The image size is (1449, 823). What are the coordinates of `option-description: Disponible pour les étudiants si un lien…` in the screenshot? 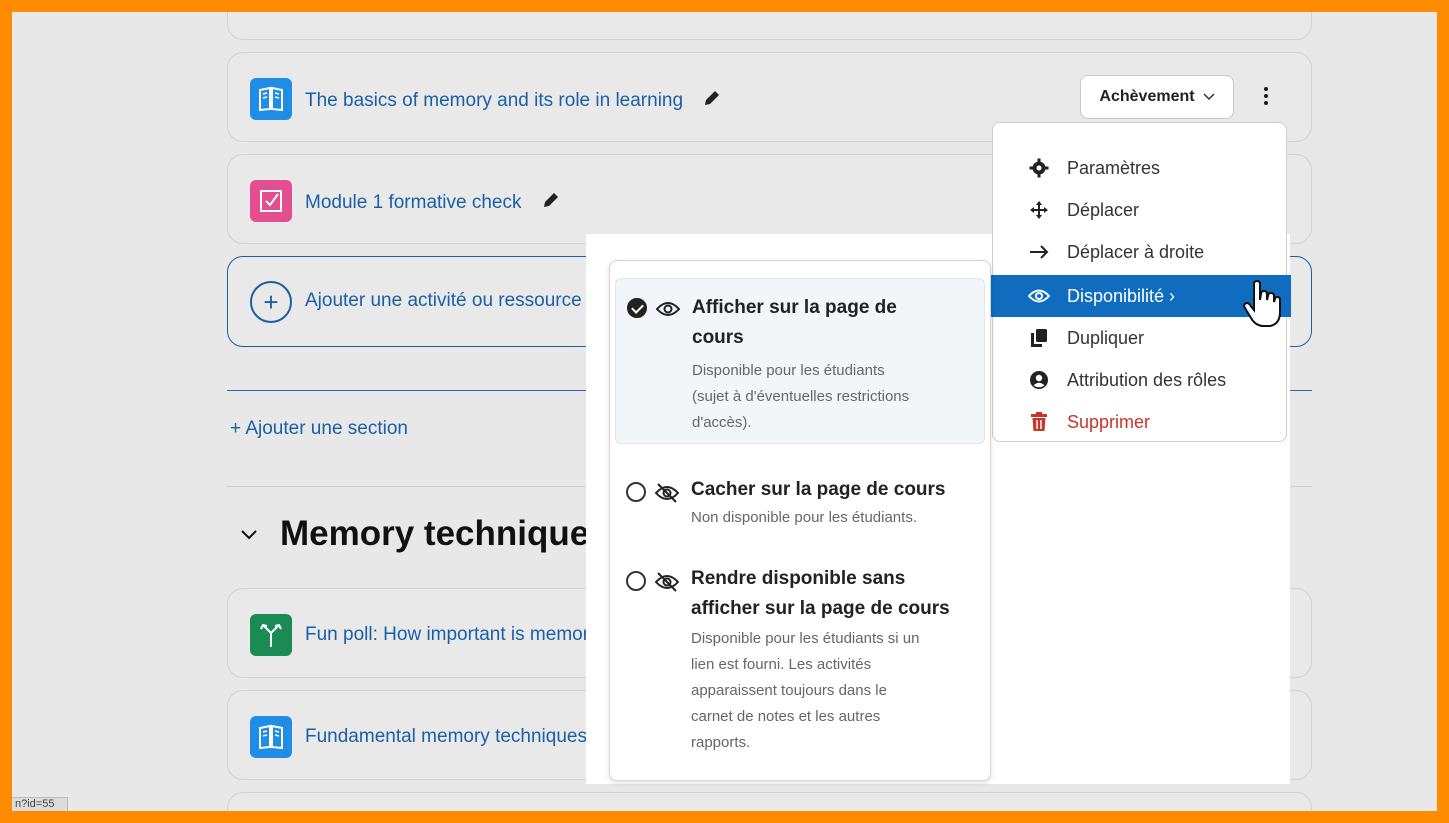 It's located at (805, 690).